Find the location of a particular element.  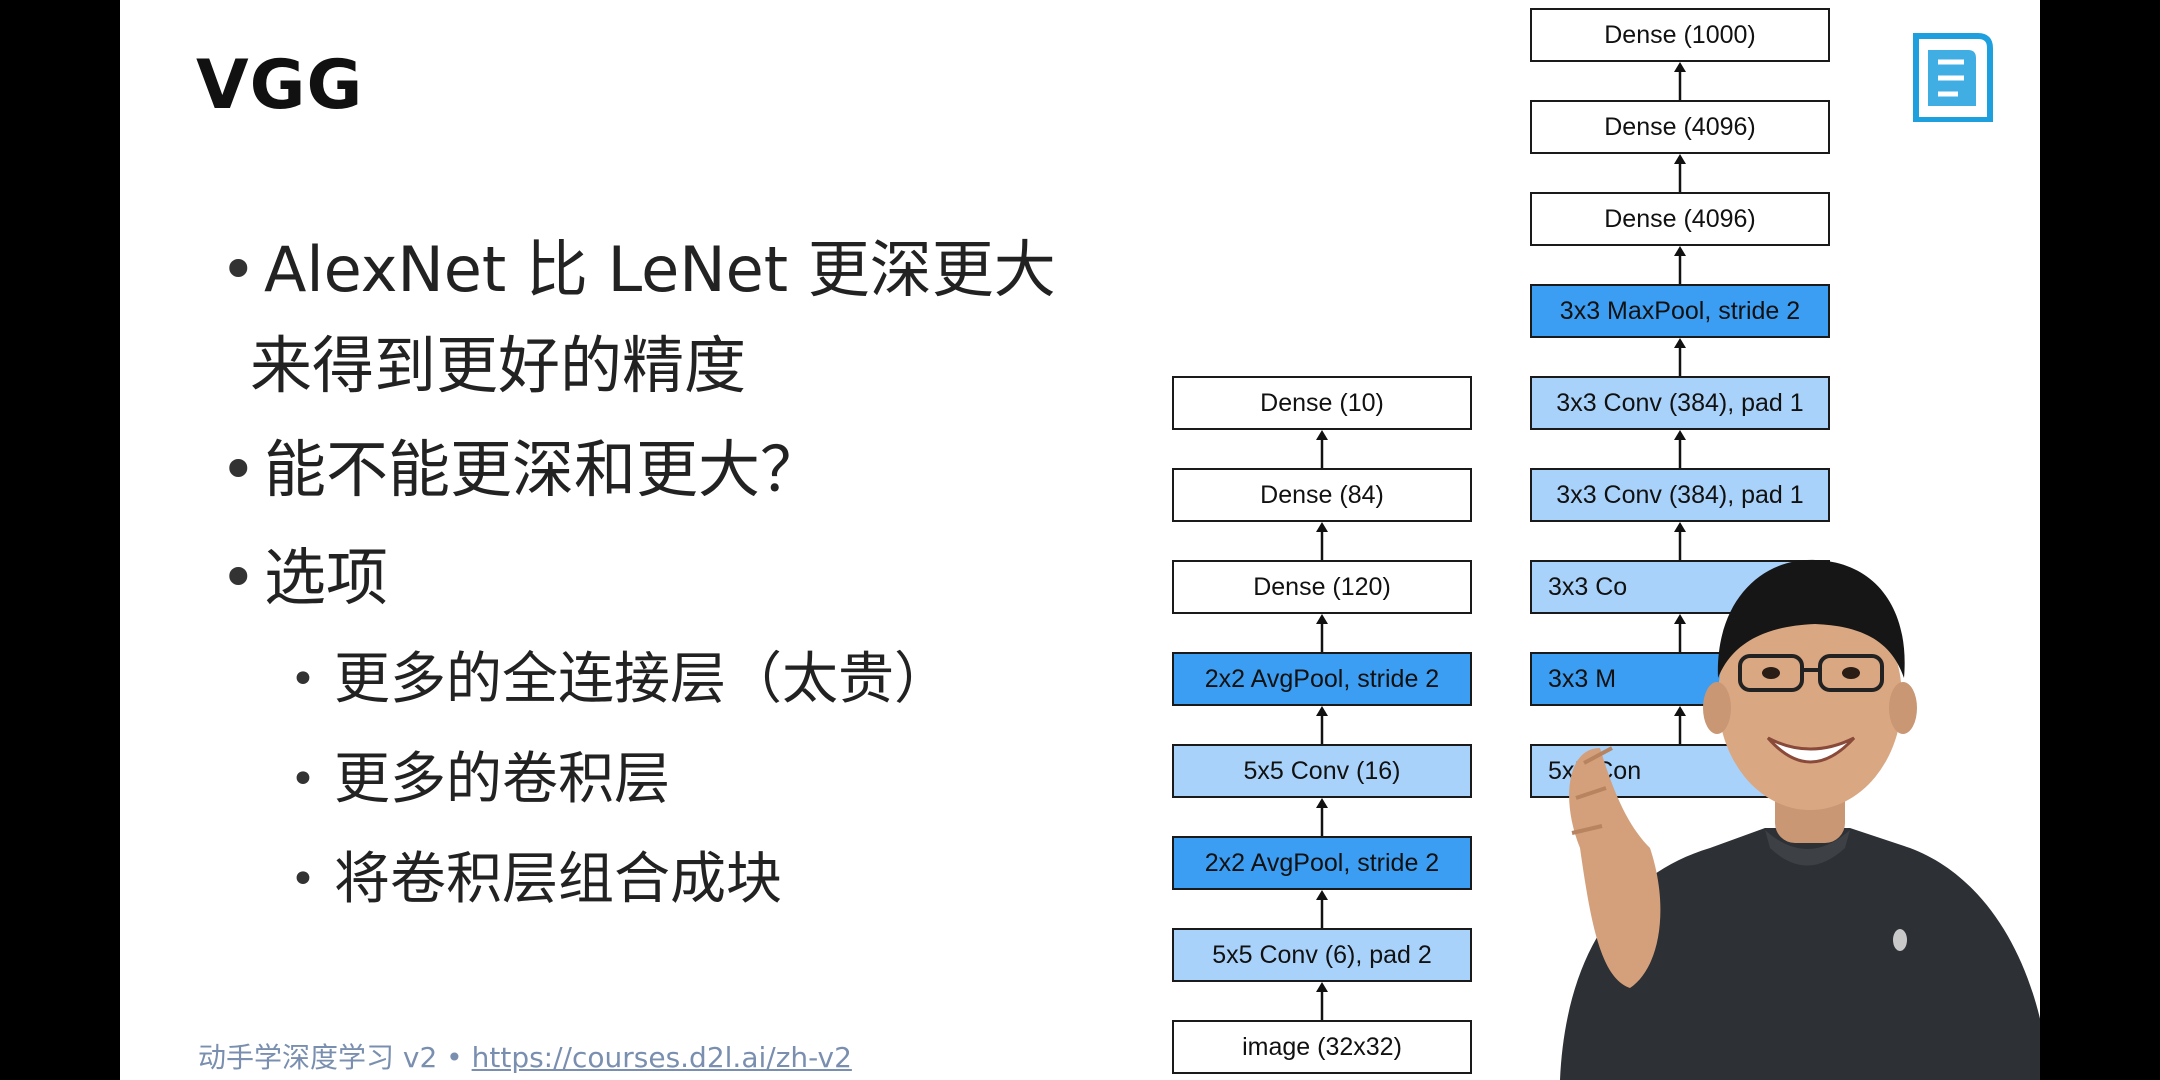

sub-bullet-item: • 更多的全连接层（太贵） is located at coordinates (720, 680).